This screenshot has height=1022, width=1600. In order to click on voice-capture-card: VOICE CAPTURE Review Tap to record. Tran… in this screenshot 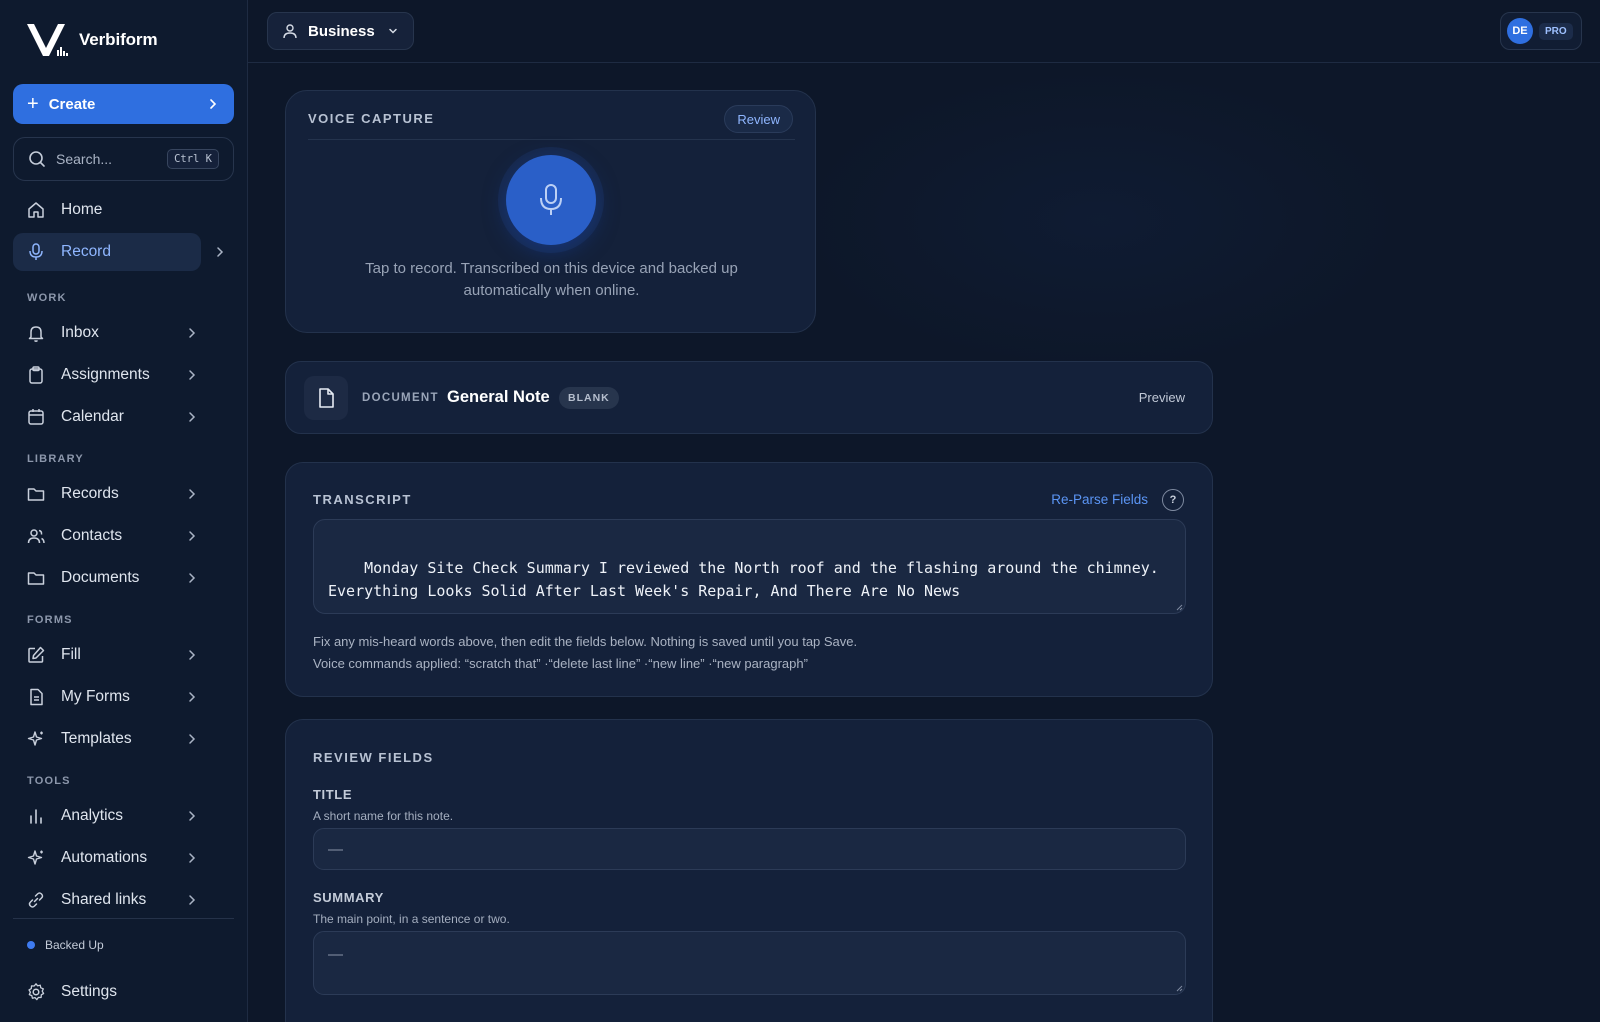, I will do `click(550, 211)`.